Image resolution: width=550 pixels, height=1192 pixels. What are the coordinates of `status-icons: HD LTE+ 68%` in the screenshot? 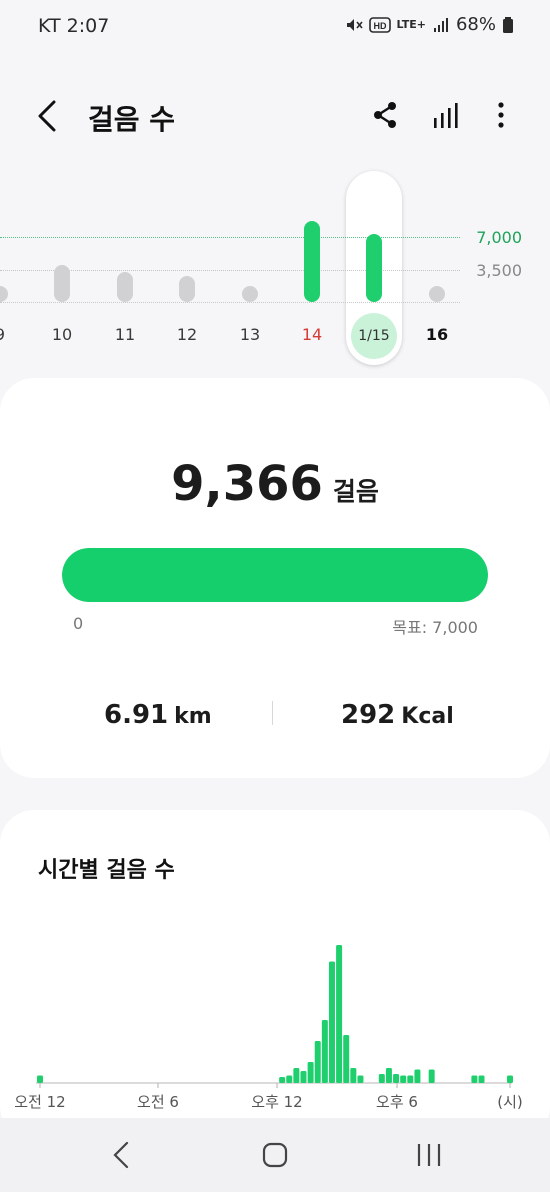 It's located at (429, 24).